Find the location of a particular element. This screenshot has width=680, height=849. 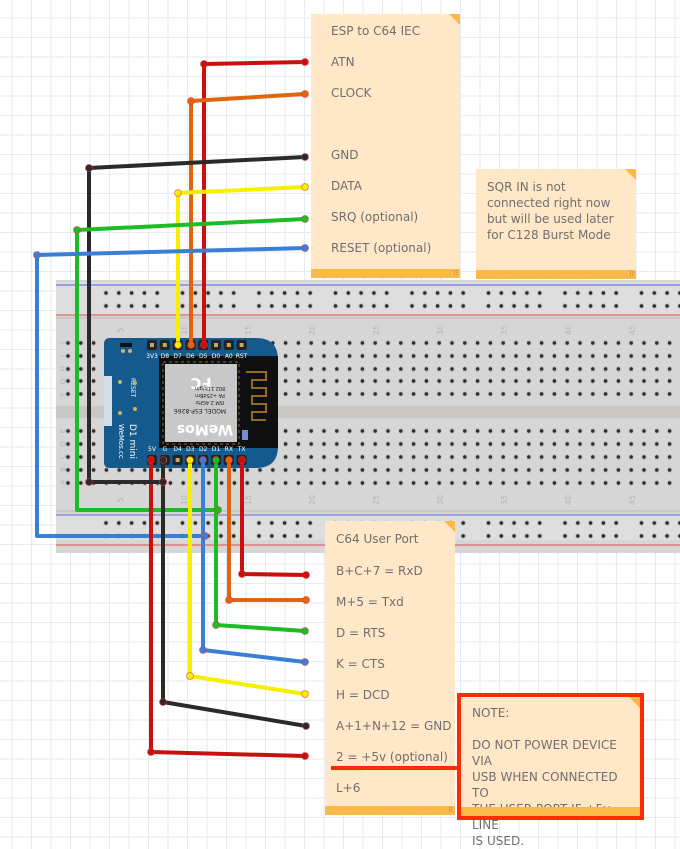

pin-label: A0 is located at coordinates (229, 356).